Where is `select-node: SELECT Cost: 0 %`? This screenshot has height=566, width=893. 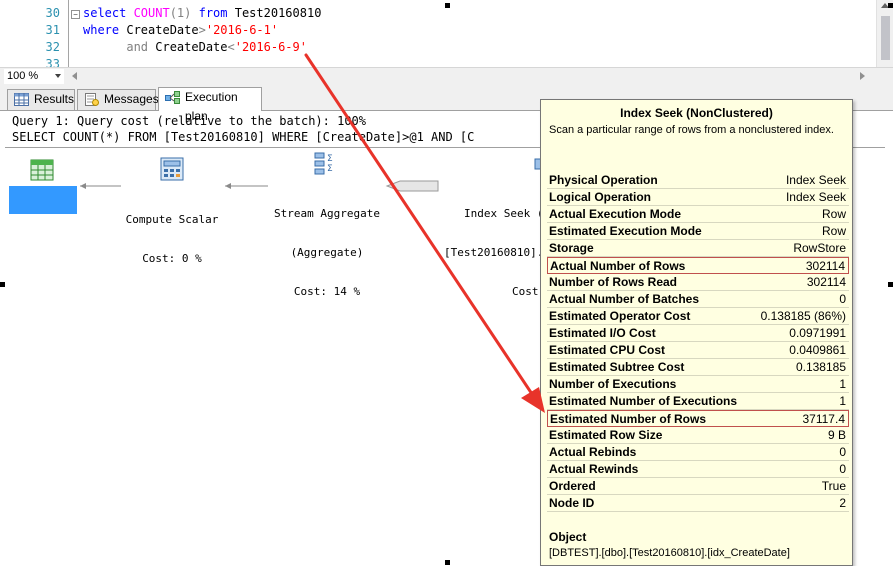 select-node: SELECT Cost: 0 % is located at coordinates (43, 225).